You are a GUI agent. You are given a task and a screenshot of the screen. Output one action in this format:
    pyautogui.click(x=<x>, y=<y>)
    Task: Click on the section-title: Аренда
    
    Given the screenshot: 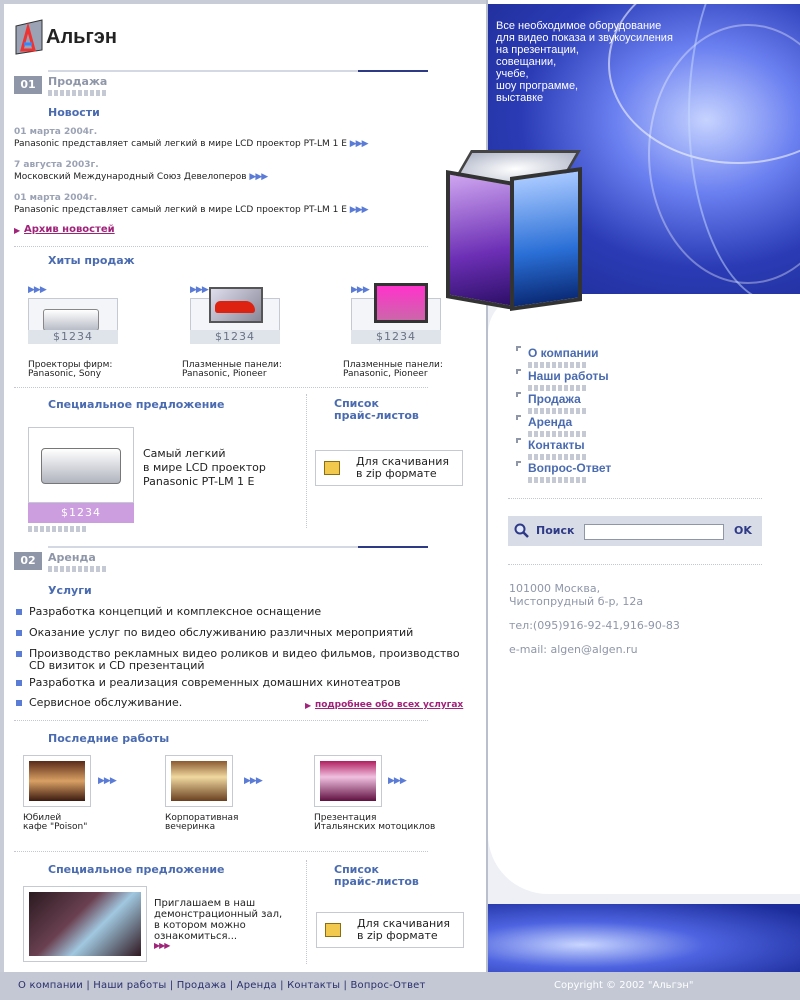 What is the action you would take?
    pyautogui.click(x=72, y=557)
    